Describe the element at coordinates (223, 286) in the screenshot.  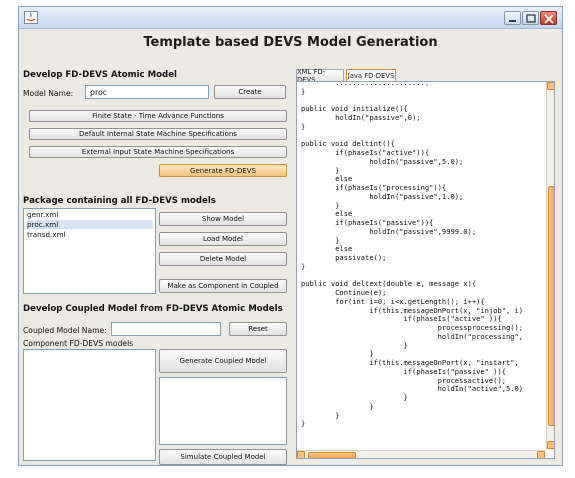
I see `make-component-button: Make as Component in Coupled` at that location.